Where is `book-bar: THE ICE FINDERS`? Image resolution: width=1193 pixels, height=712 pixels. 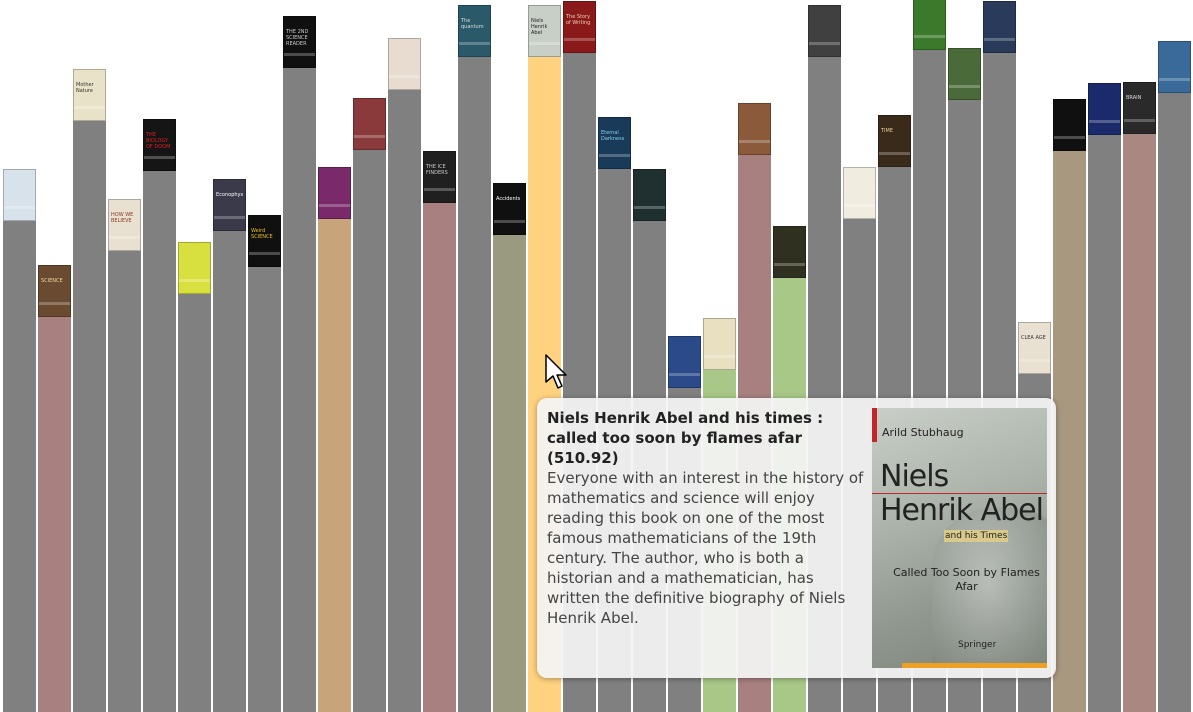 book-bar: THE ICE FINDERS is located at coordinates (439, 431).